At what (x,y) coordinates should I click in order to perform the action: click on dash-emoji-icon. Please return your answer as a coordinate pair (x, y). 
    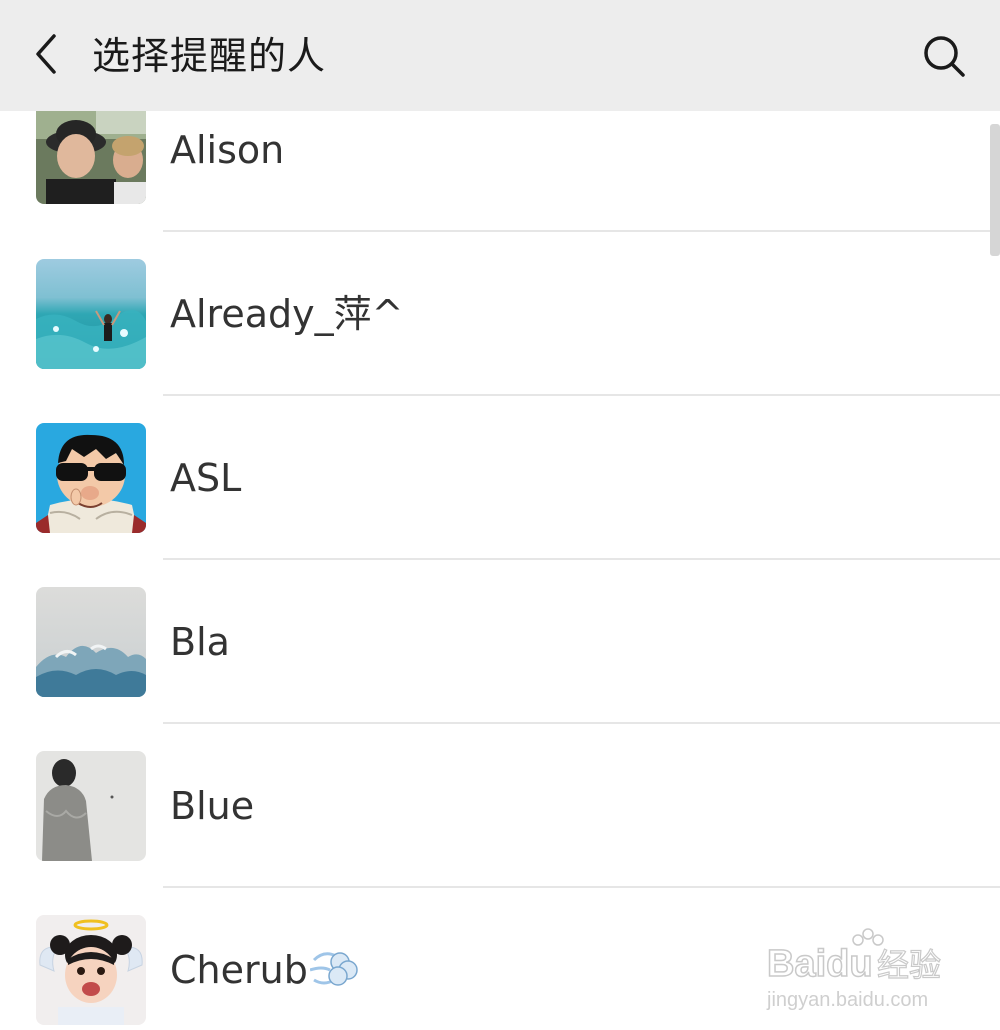
    Looking at the image, I should click on (333, 973).